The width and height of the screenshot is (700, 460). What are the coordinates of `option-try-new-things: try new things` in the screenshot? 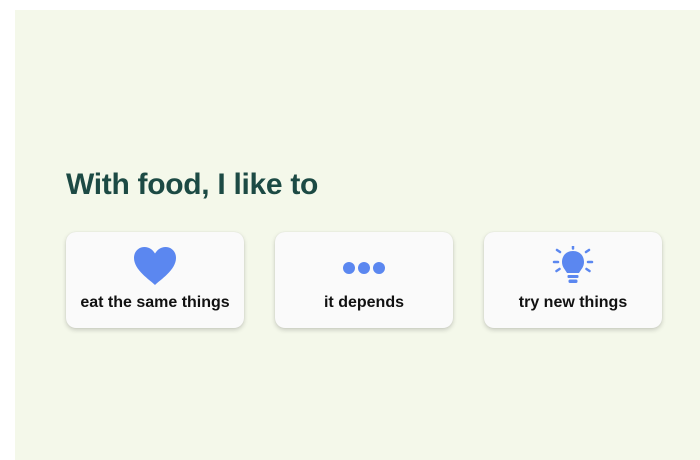 It's located at (573, 280).